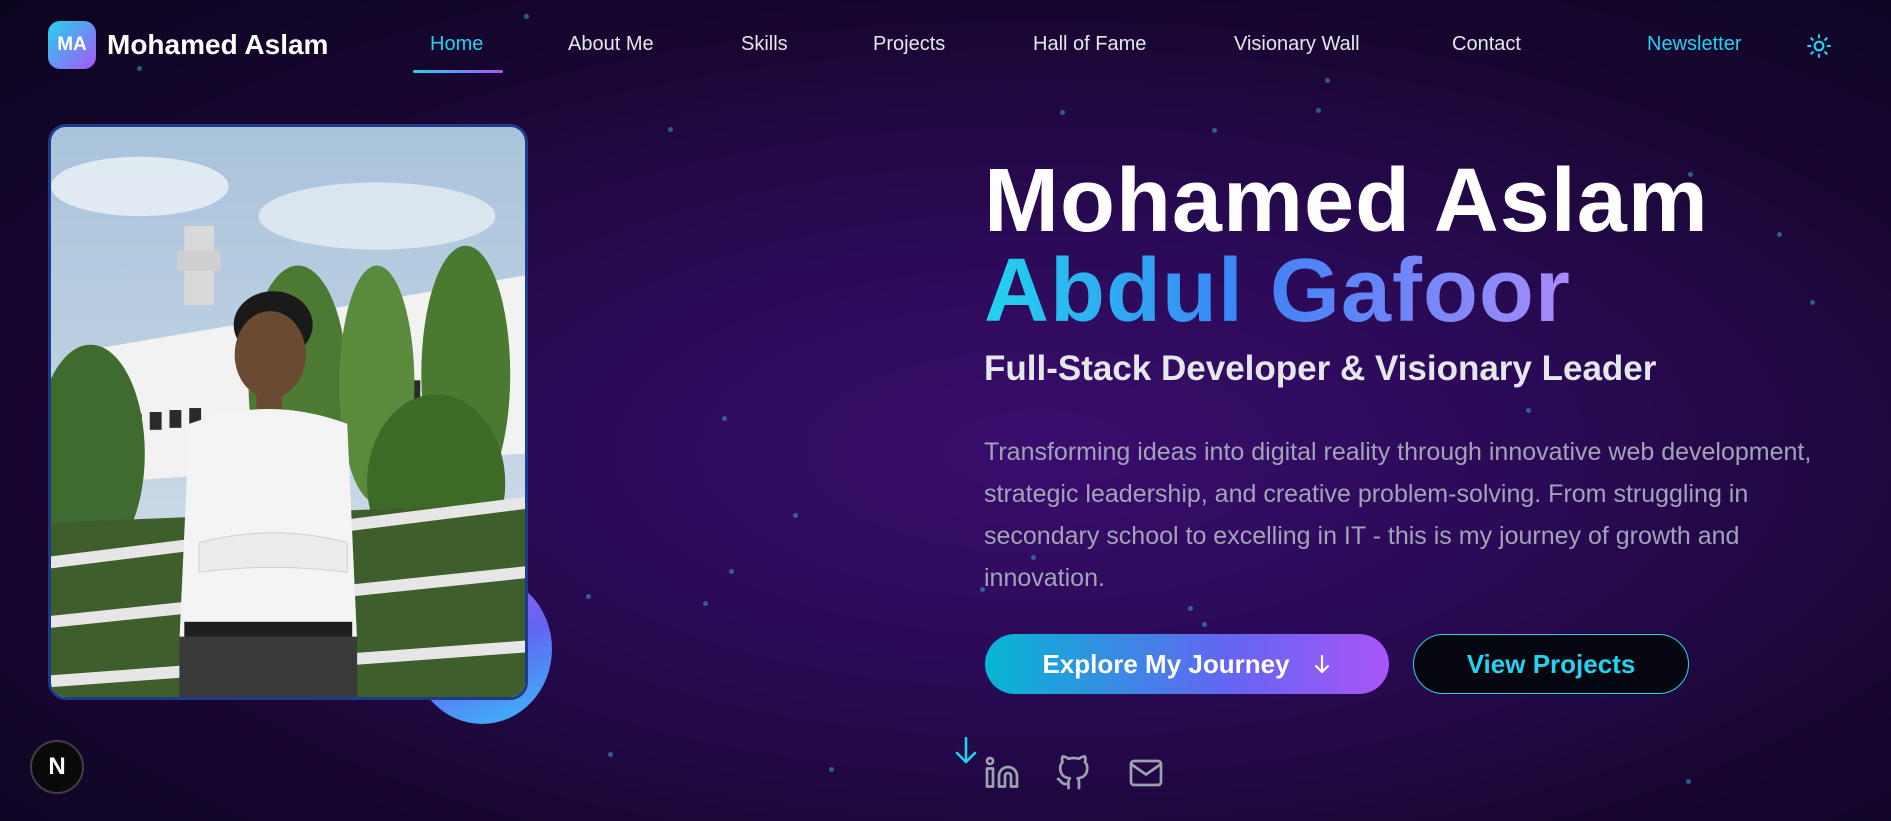 The height and width of the screenshot is (821, 1891). I want to click on linkedin-icon, so click(1002, 773).